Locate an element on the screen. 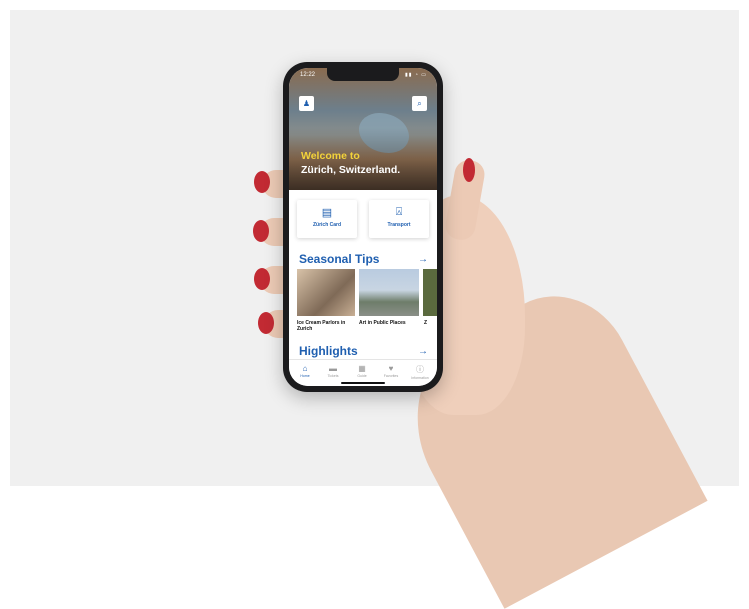 The width and height of the screenshot is (749, 609). tab-guide: ▦ Guide is located at coordinates (362, 371).